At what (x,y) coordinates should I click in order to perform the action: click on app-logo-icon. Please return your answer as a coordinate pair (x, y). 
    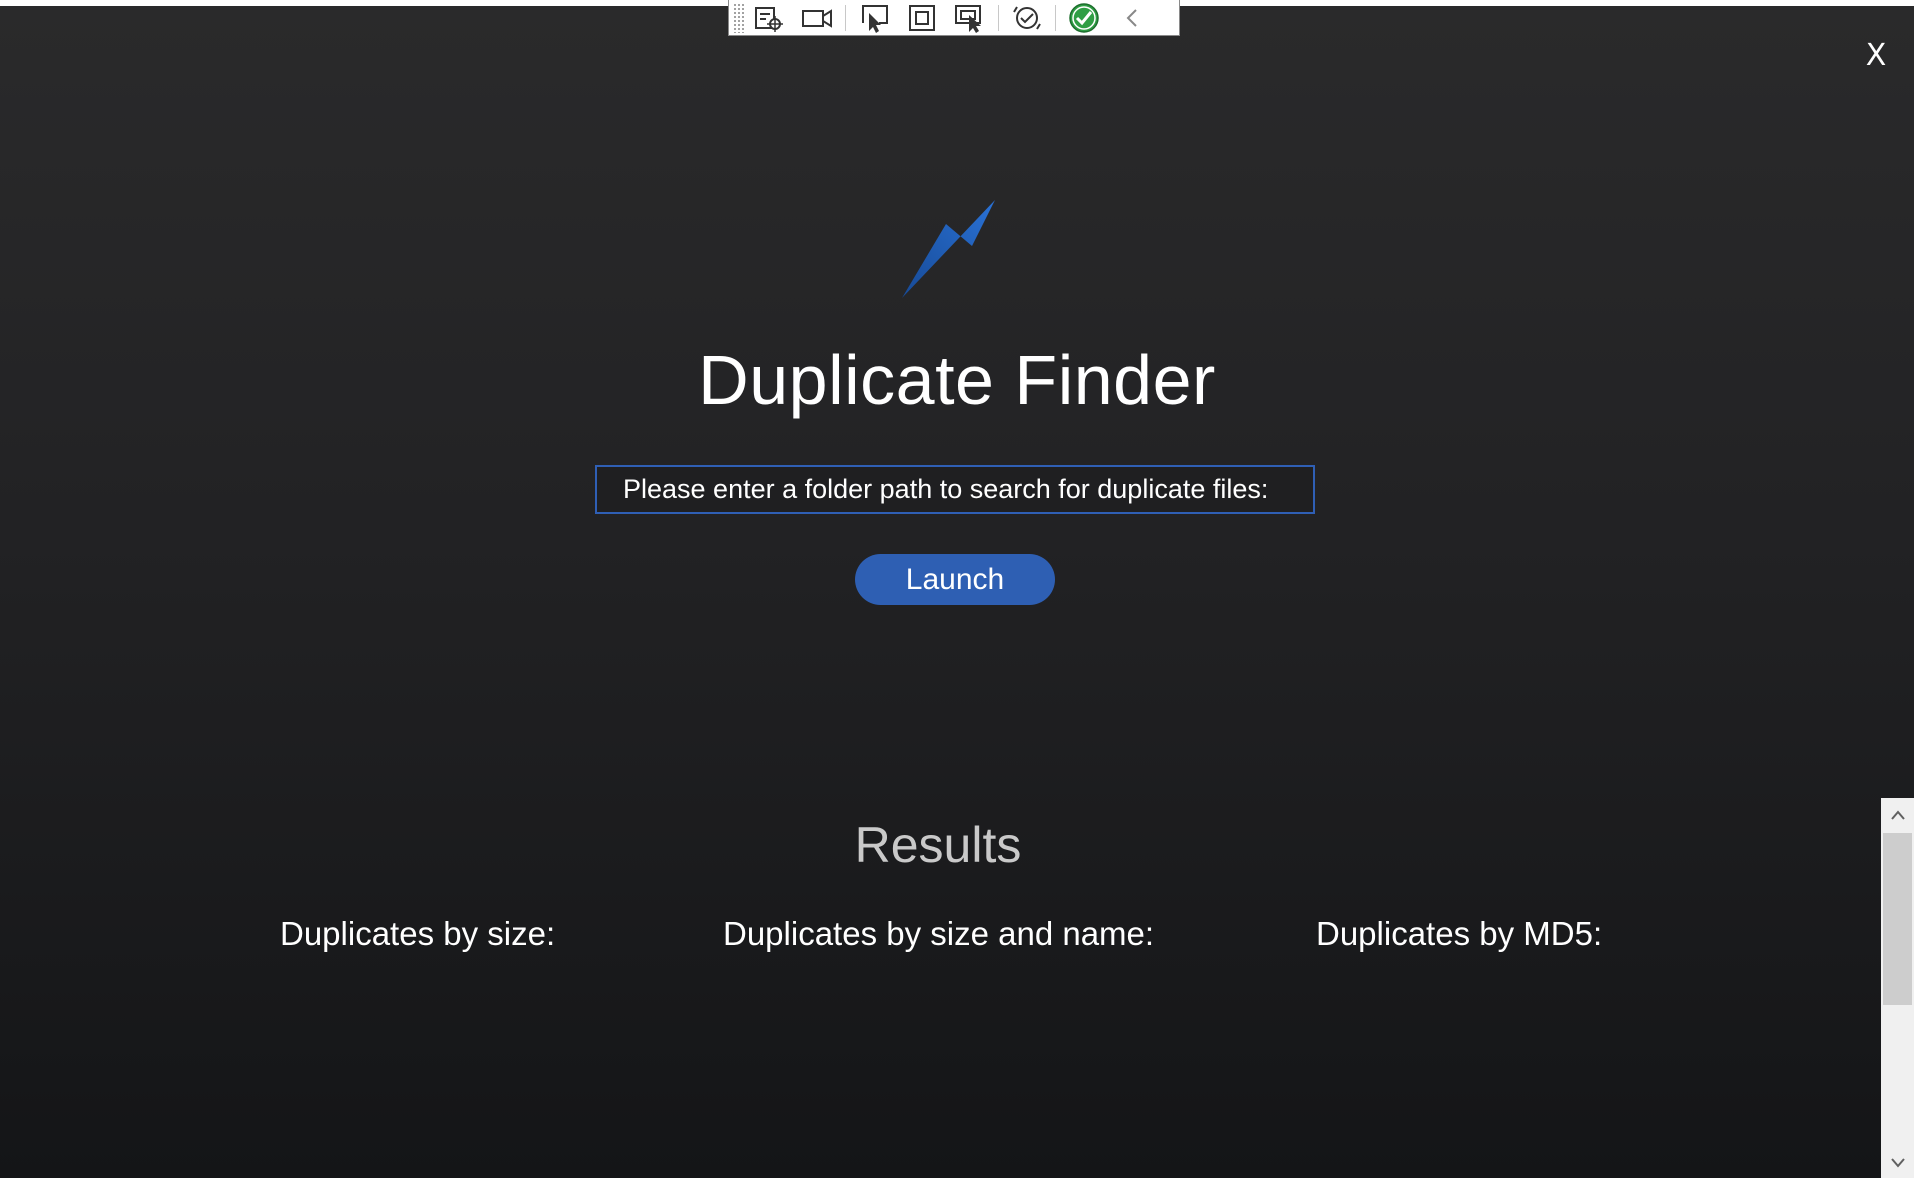
    Looking at the image, I should click on (952, 250).